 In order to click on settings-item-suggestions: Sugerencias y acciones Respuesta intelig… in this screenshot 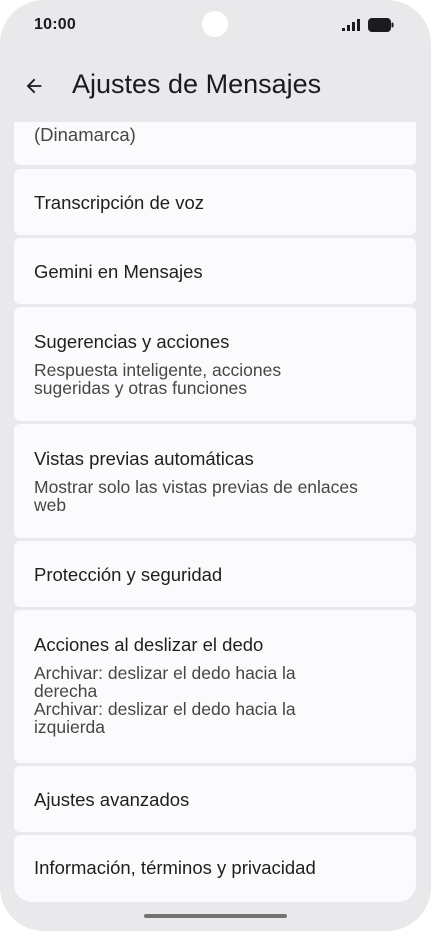, I will do `click(215, 364)`.